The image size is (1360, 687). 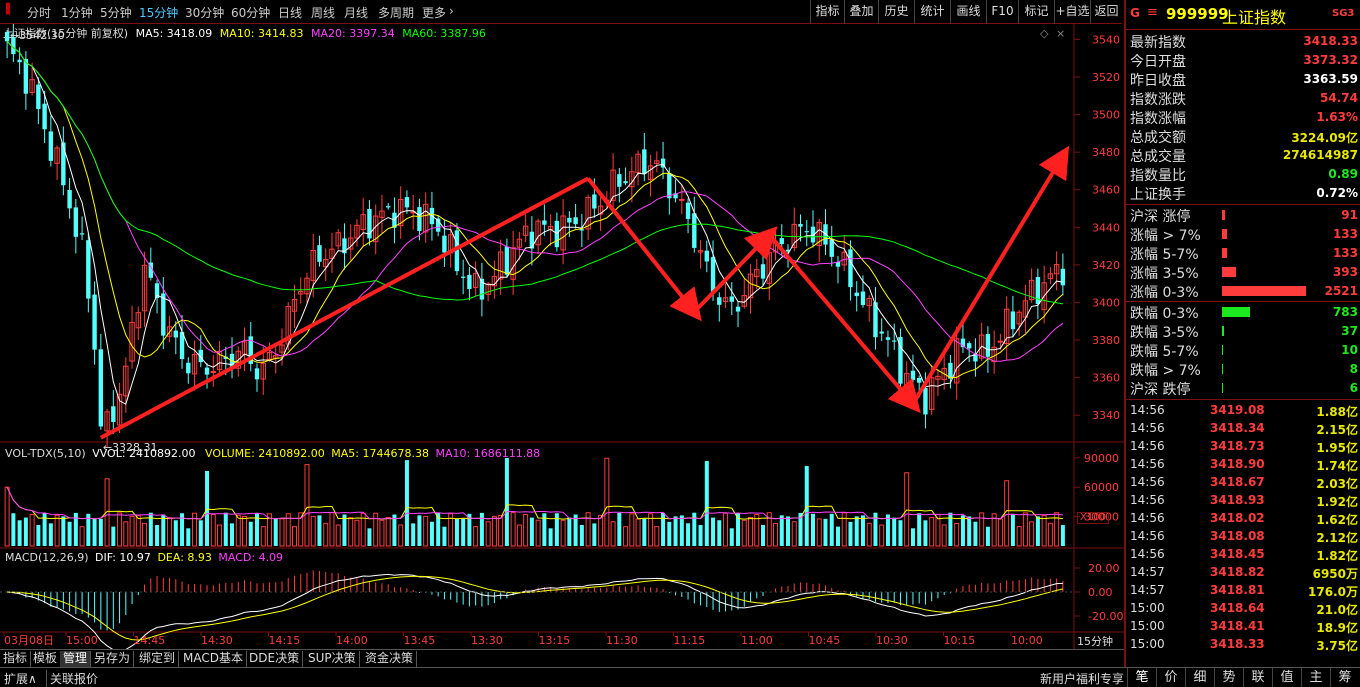 What do you see at coordinates (46, 659) in the screenshot?
I see `tab-template: 模板` at bounding box center [46, 659].